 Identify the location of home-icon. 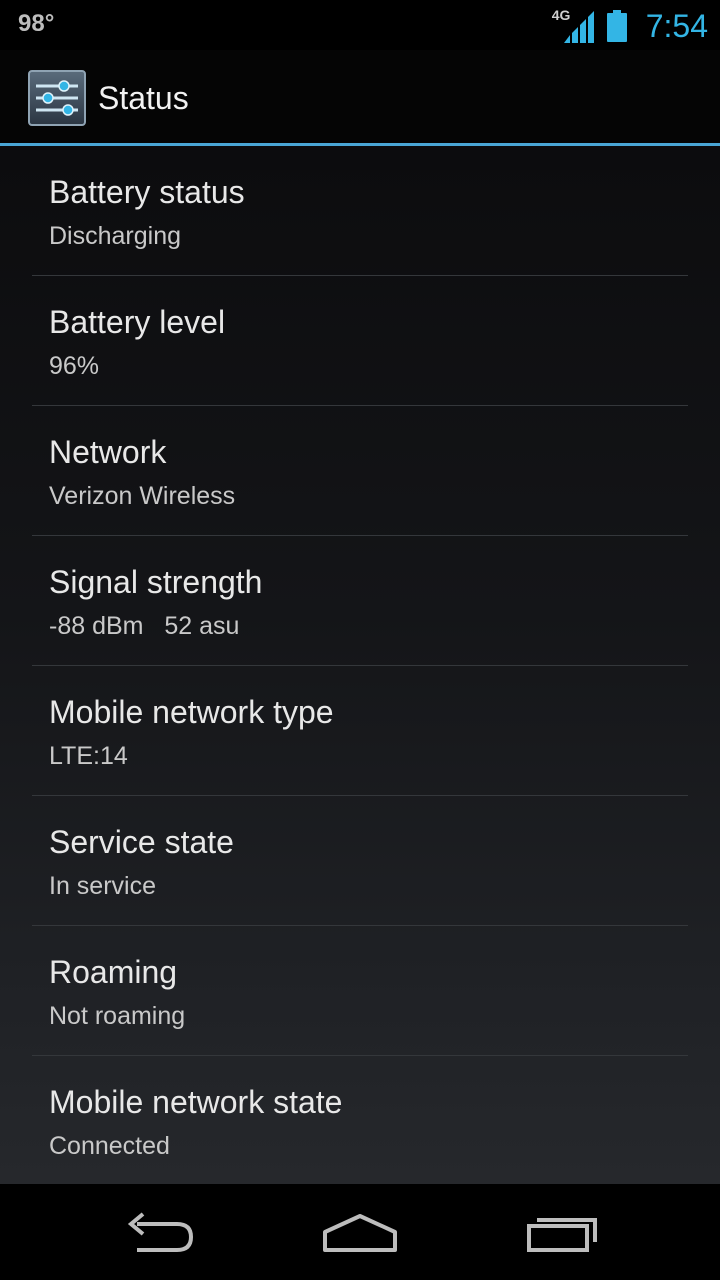
(360, 1232).